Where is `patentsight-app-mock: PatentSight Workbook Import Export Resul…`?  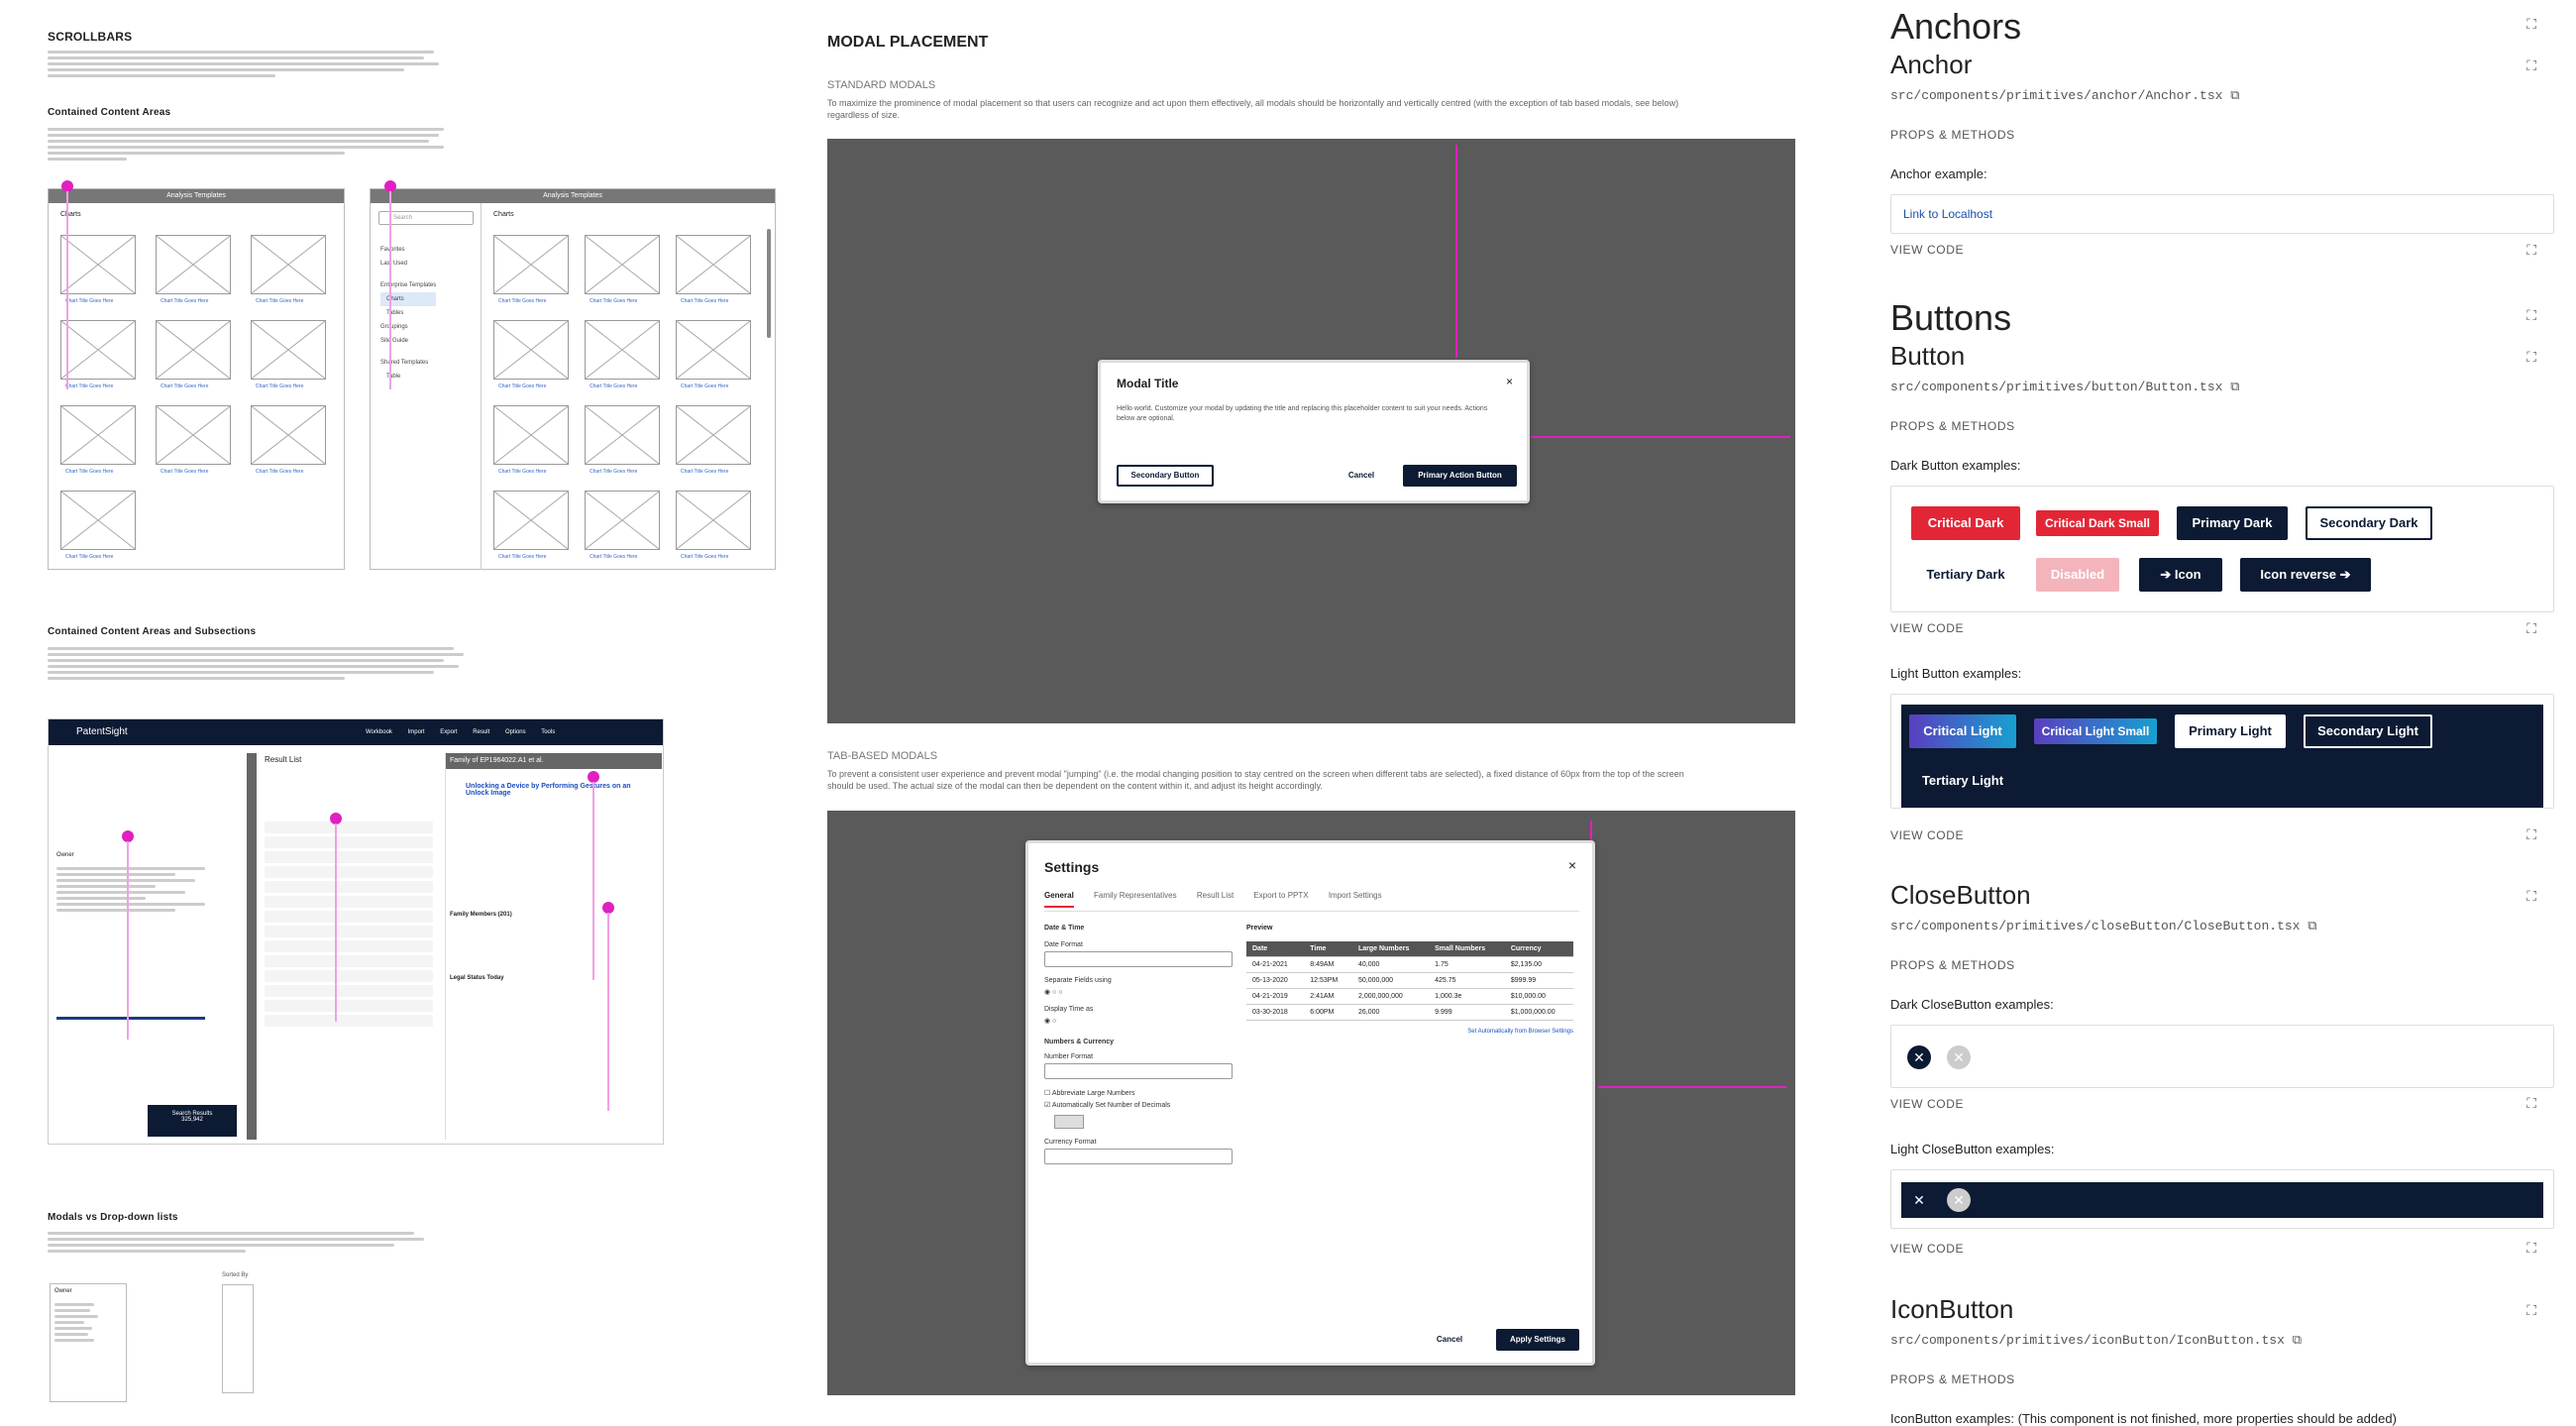
patentsight-app-mock: PatentSight Workbook Import Export Resul… is located at coordinates (356, 932).